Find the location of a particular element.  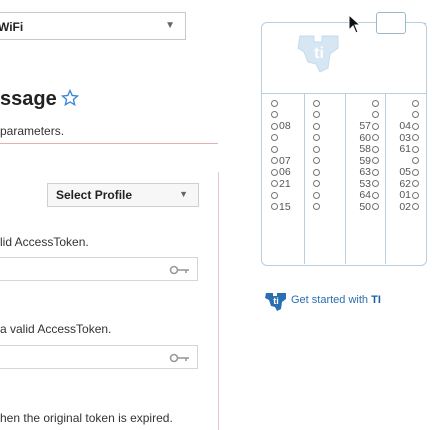

profile-select: Select Profile ▼ is located at coordinates (123, 195).